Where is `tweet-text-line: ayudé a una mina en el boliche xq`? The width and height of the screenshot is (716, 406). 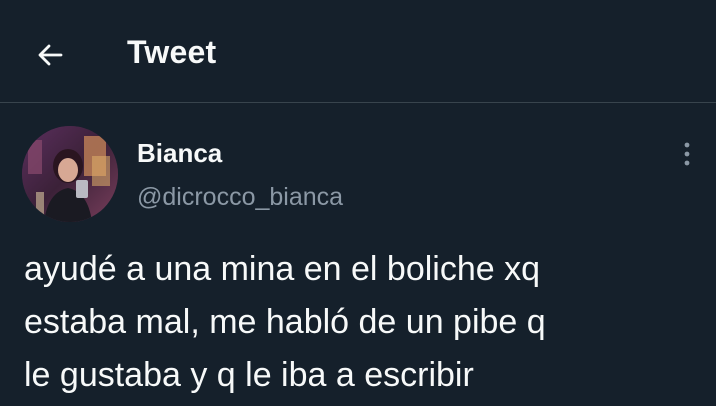
tweet-text-line: ayudé a una mina en el boliche xq is located at coordinates (282, 269).